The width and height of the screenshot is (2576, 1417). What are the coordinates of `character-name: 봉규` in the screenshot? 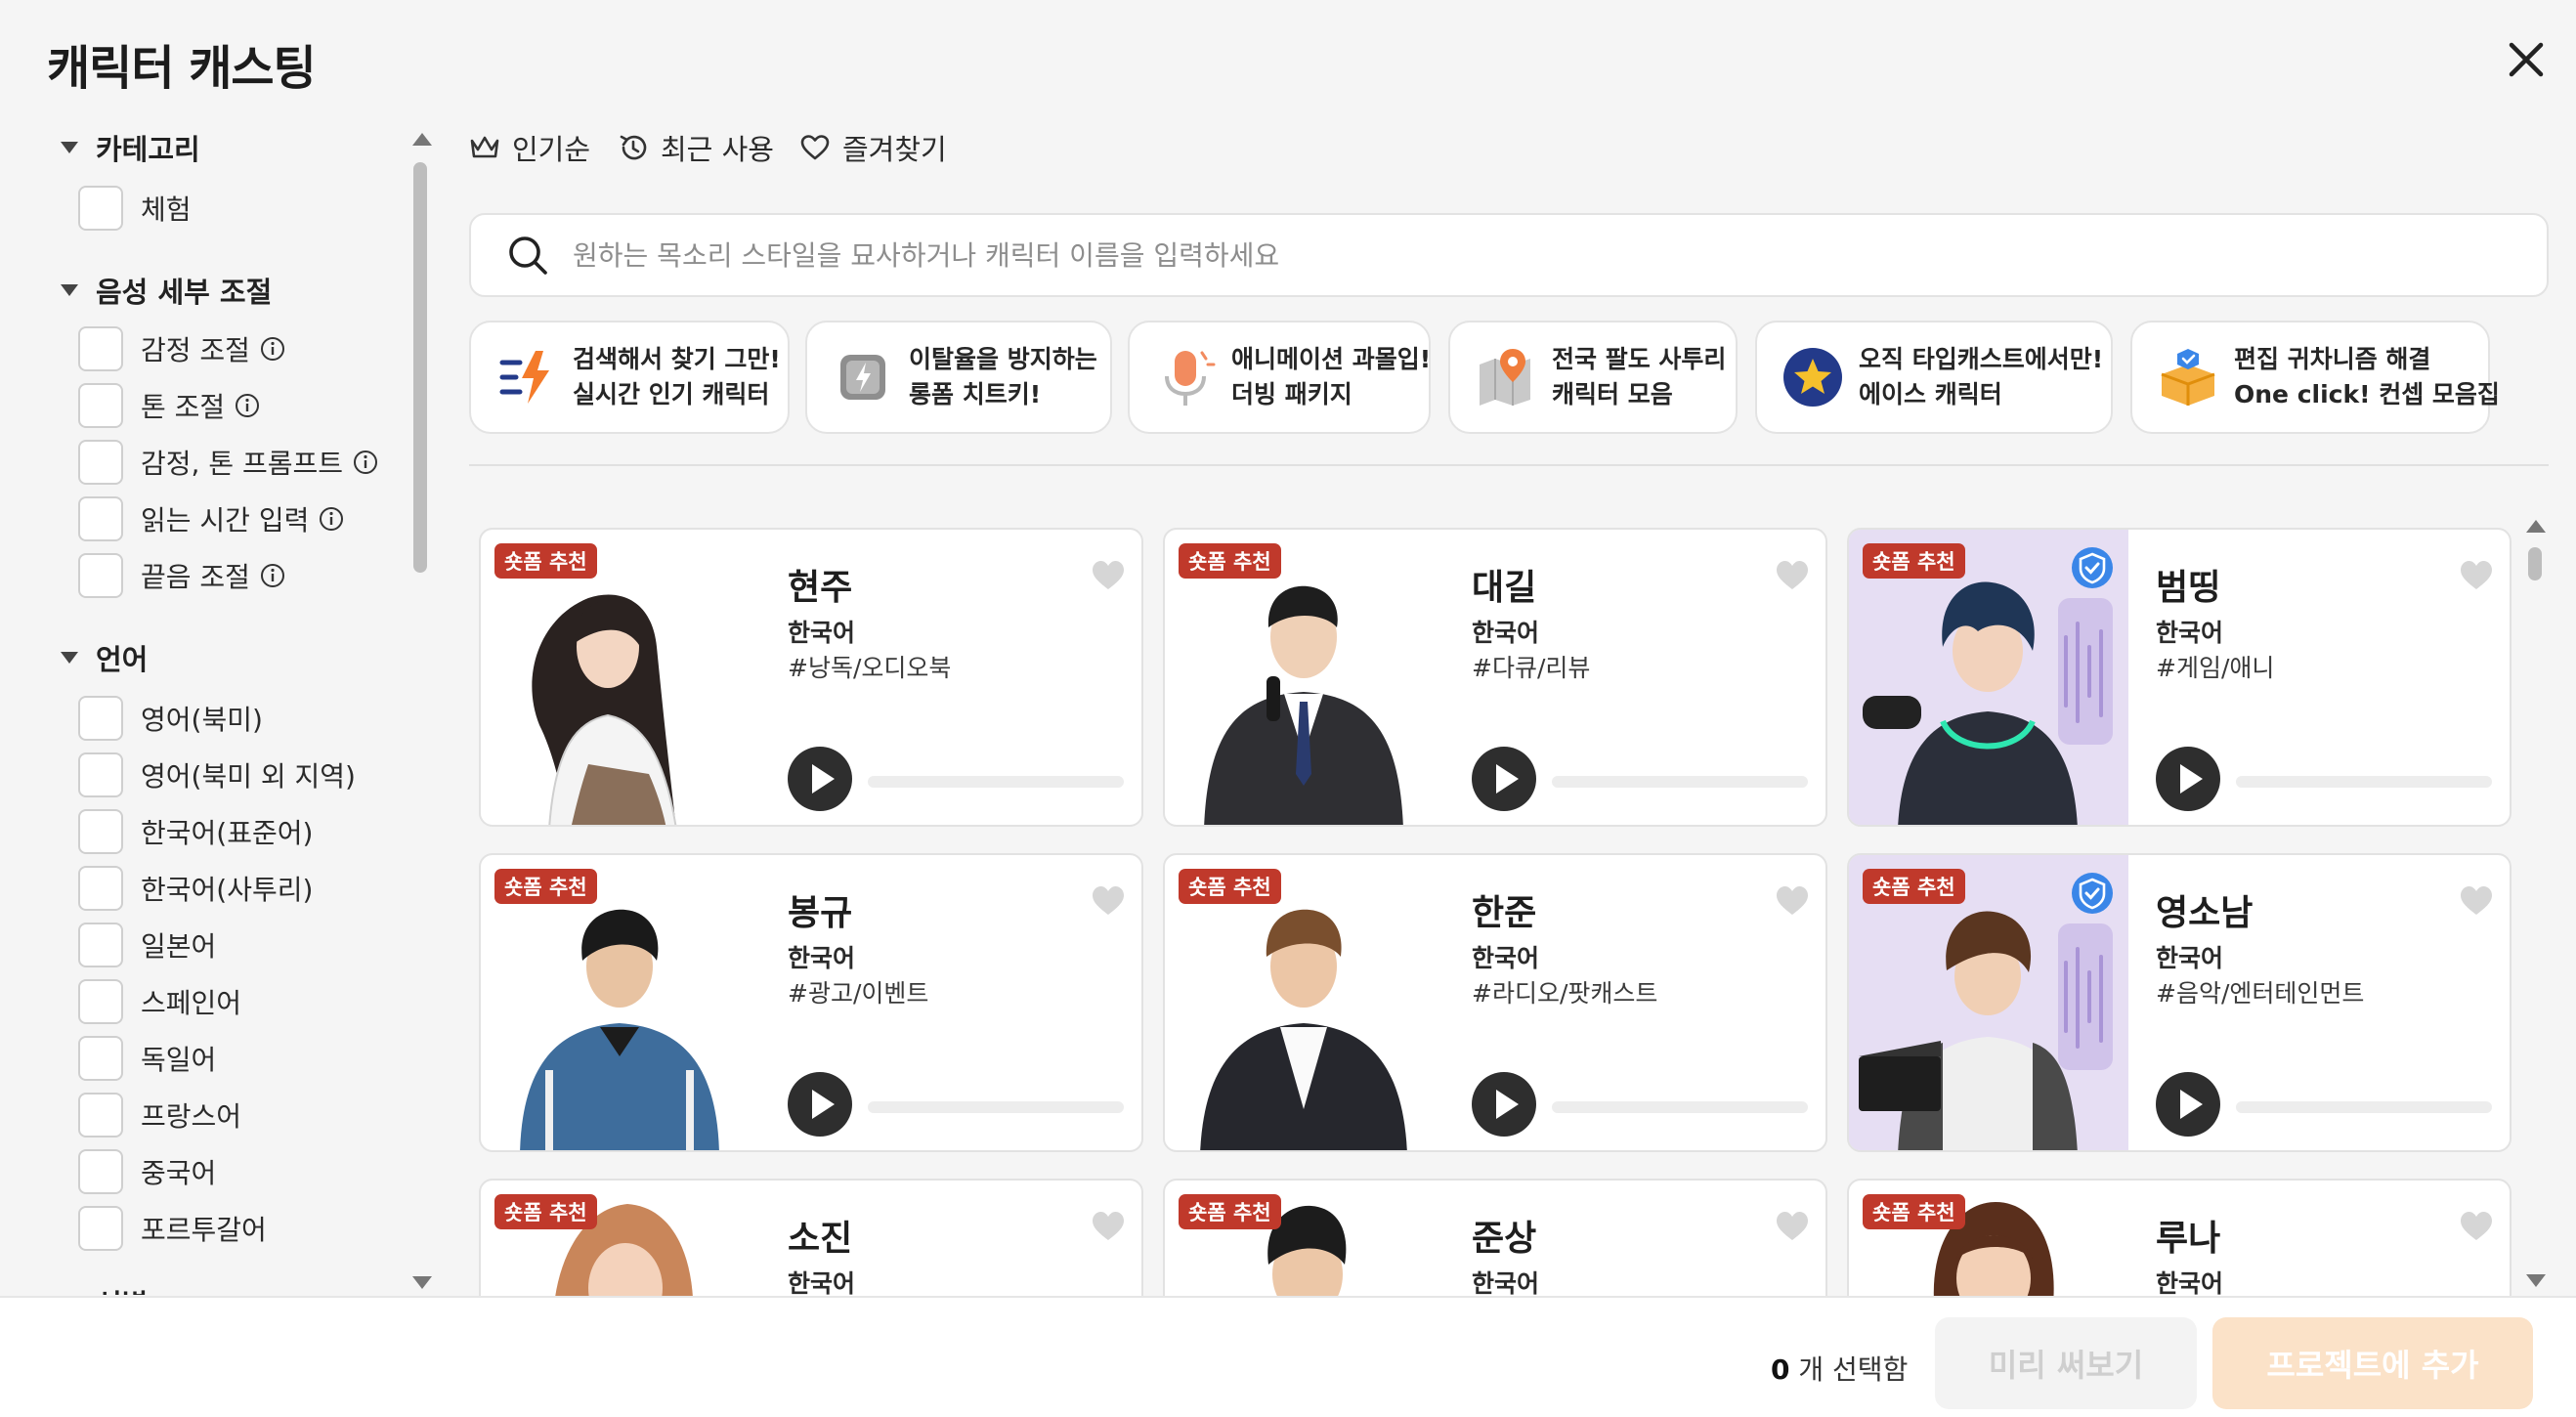 It's located at (820, 913).